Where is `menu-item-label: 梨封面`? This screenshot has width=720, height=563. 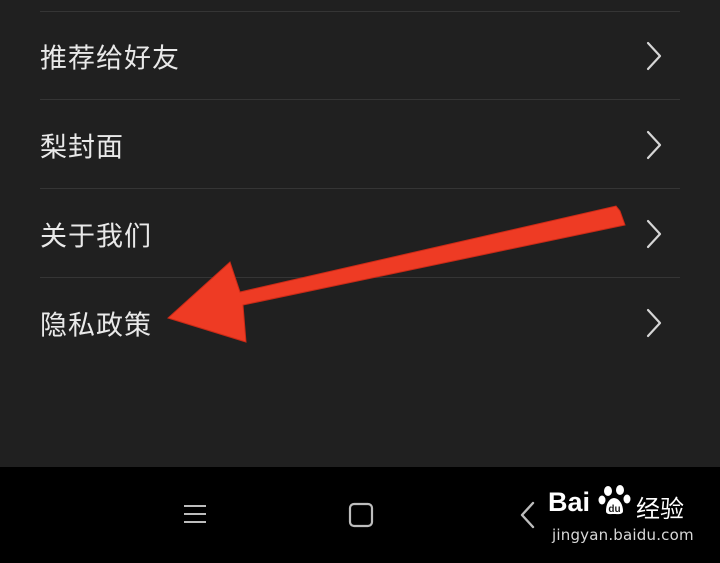
menu-item-label: 梨封面 is located at coordinates (82, 147).